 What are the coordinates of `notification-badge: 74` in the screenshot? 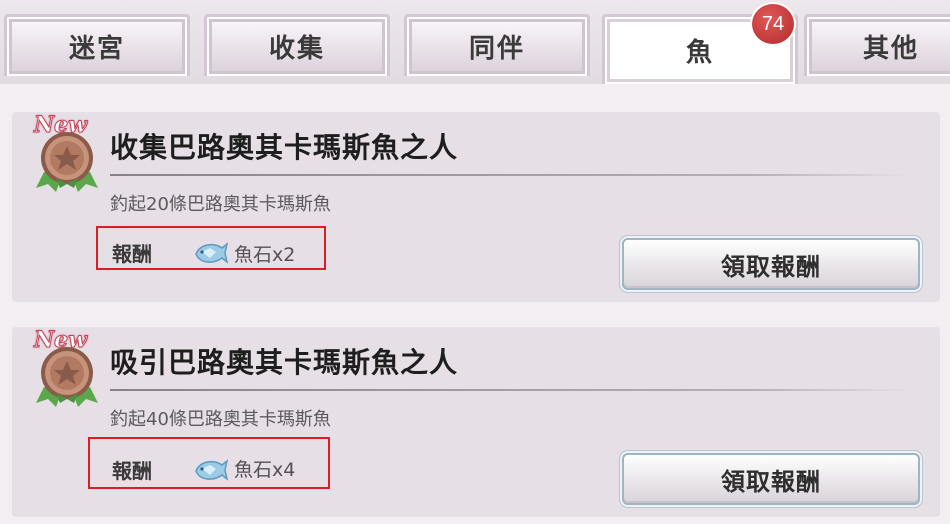 It's located at (773, 24).